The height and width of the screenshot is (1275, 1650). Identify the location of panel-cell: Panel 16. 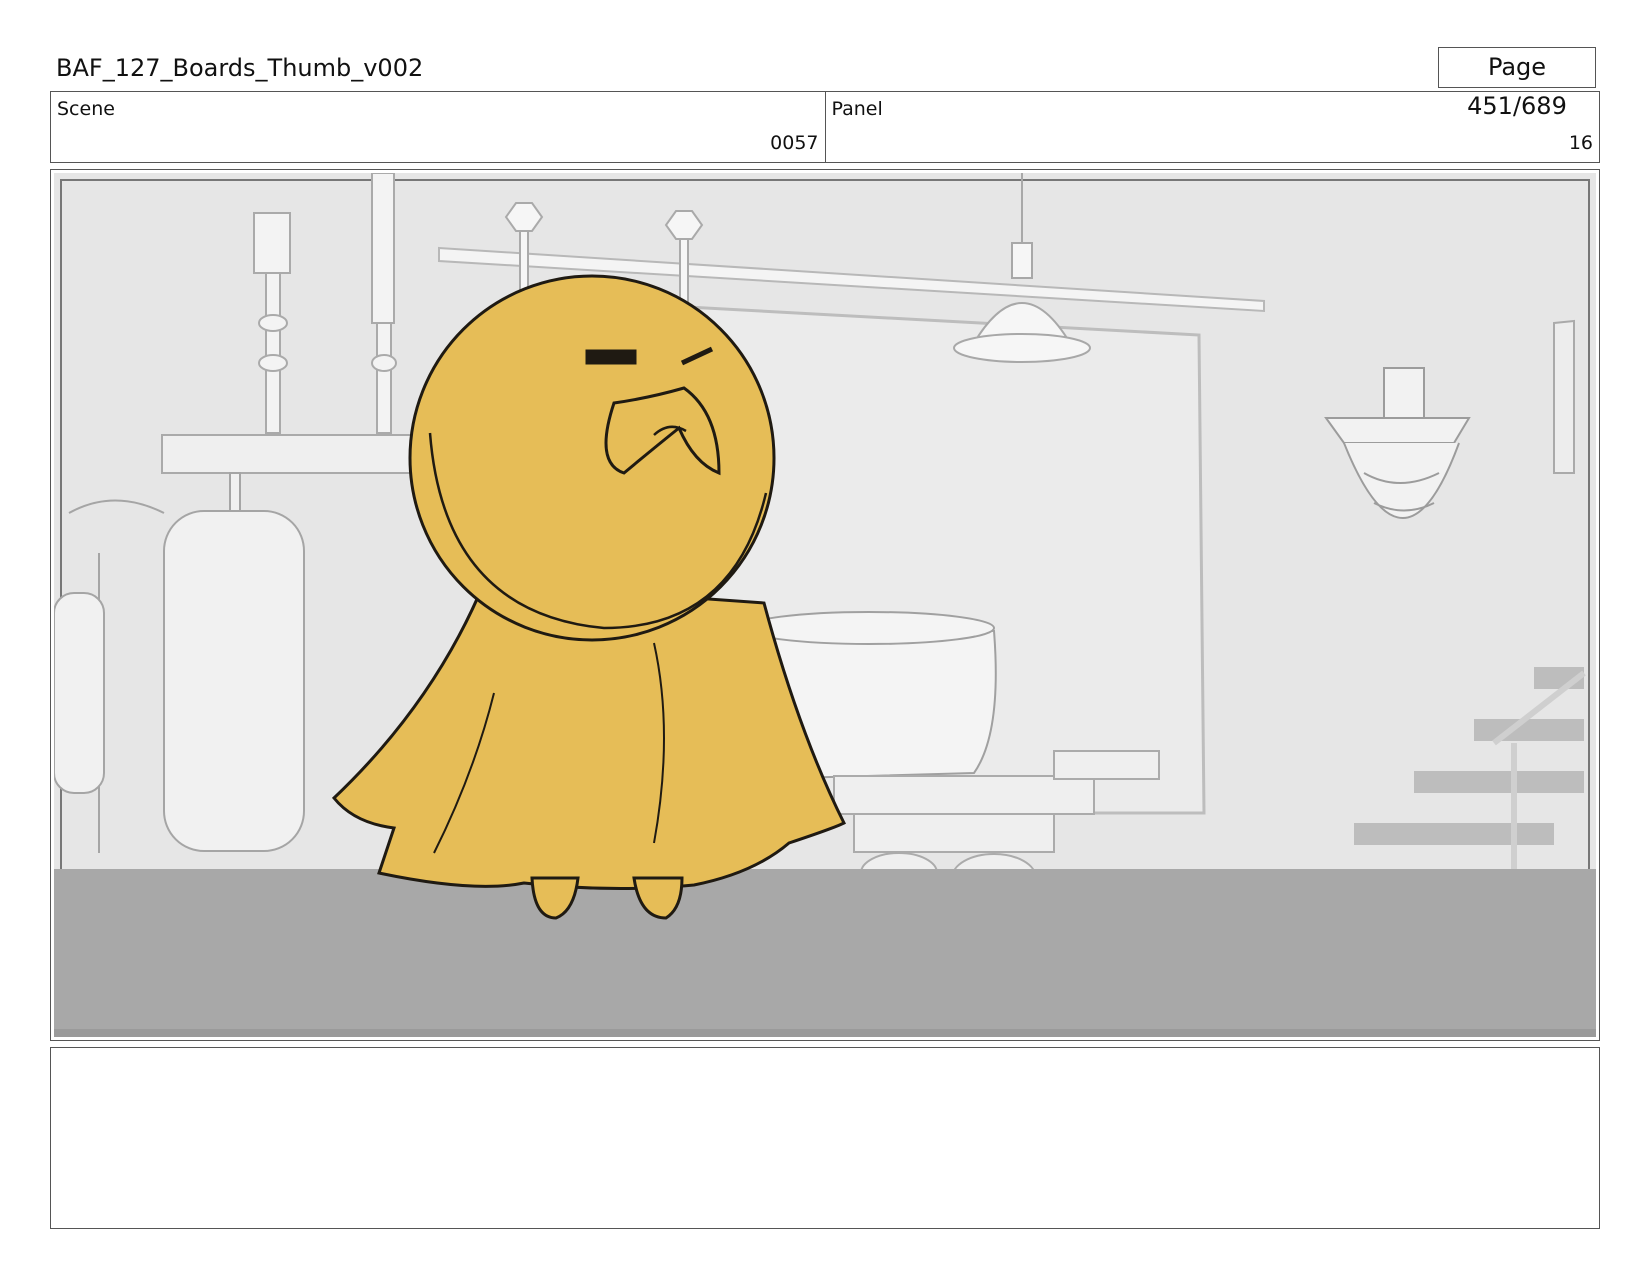
(1212, 127).